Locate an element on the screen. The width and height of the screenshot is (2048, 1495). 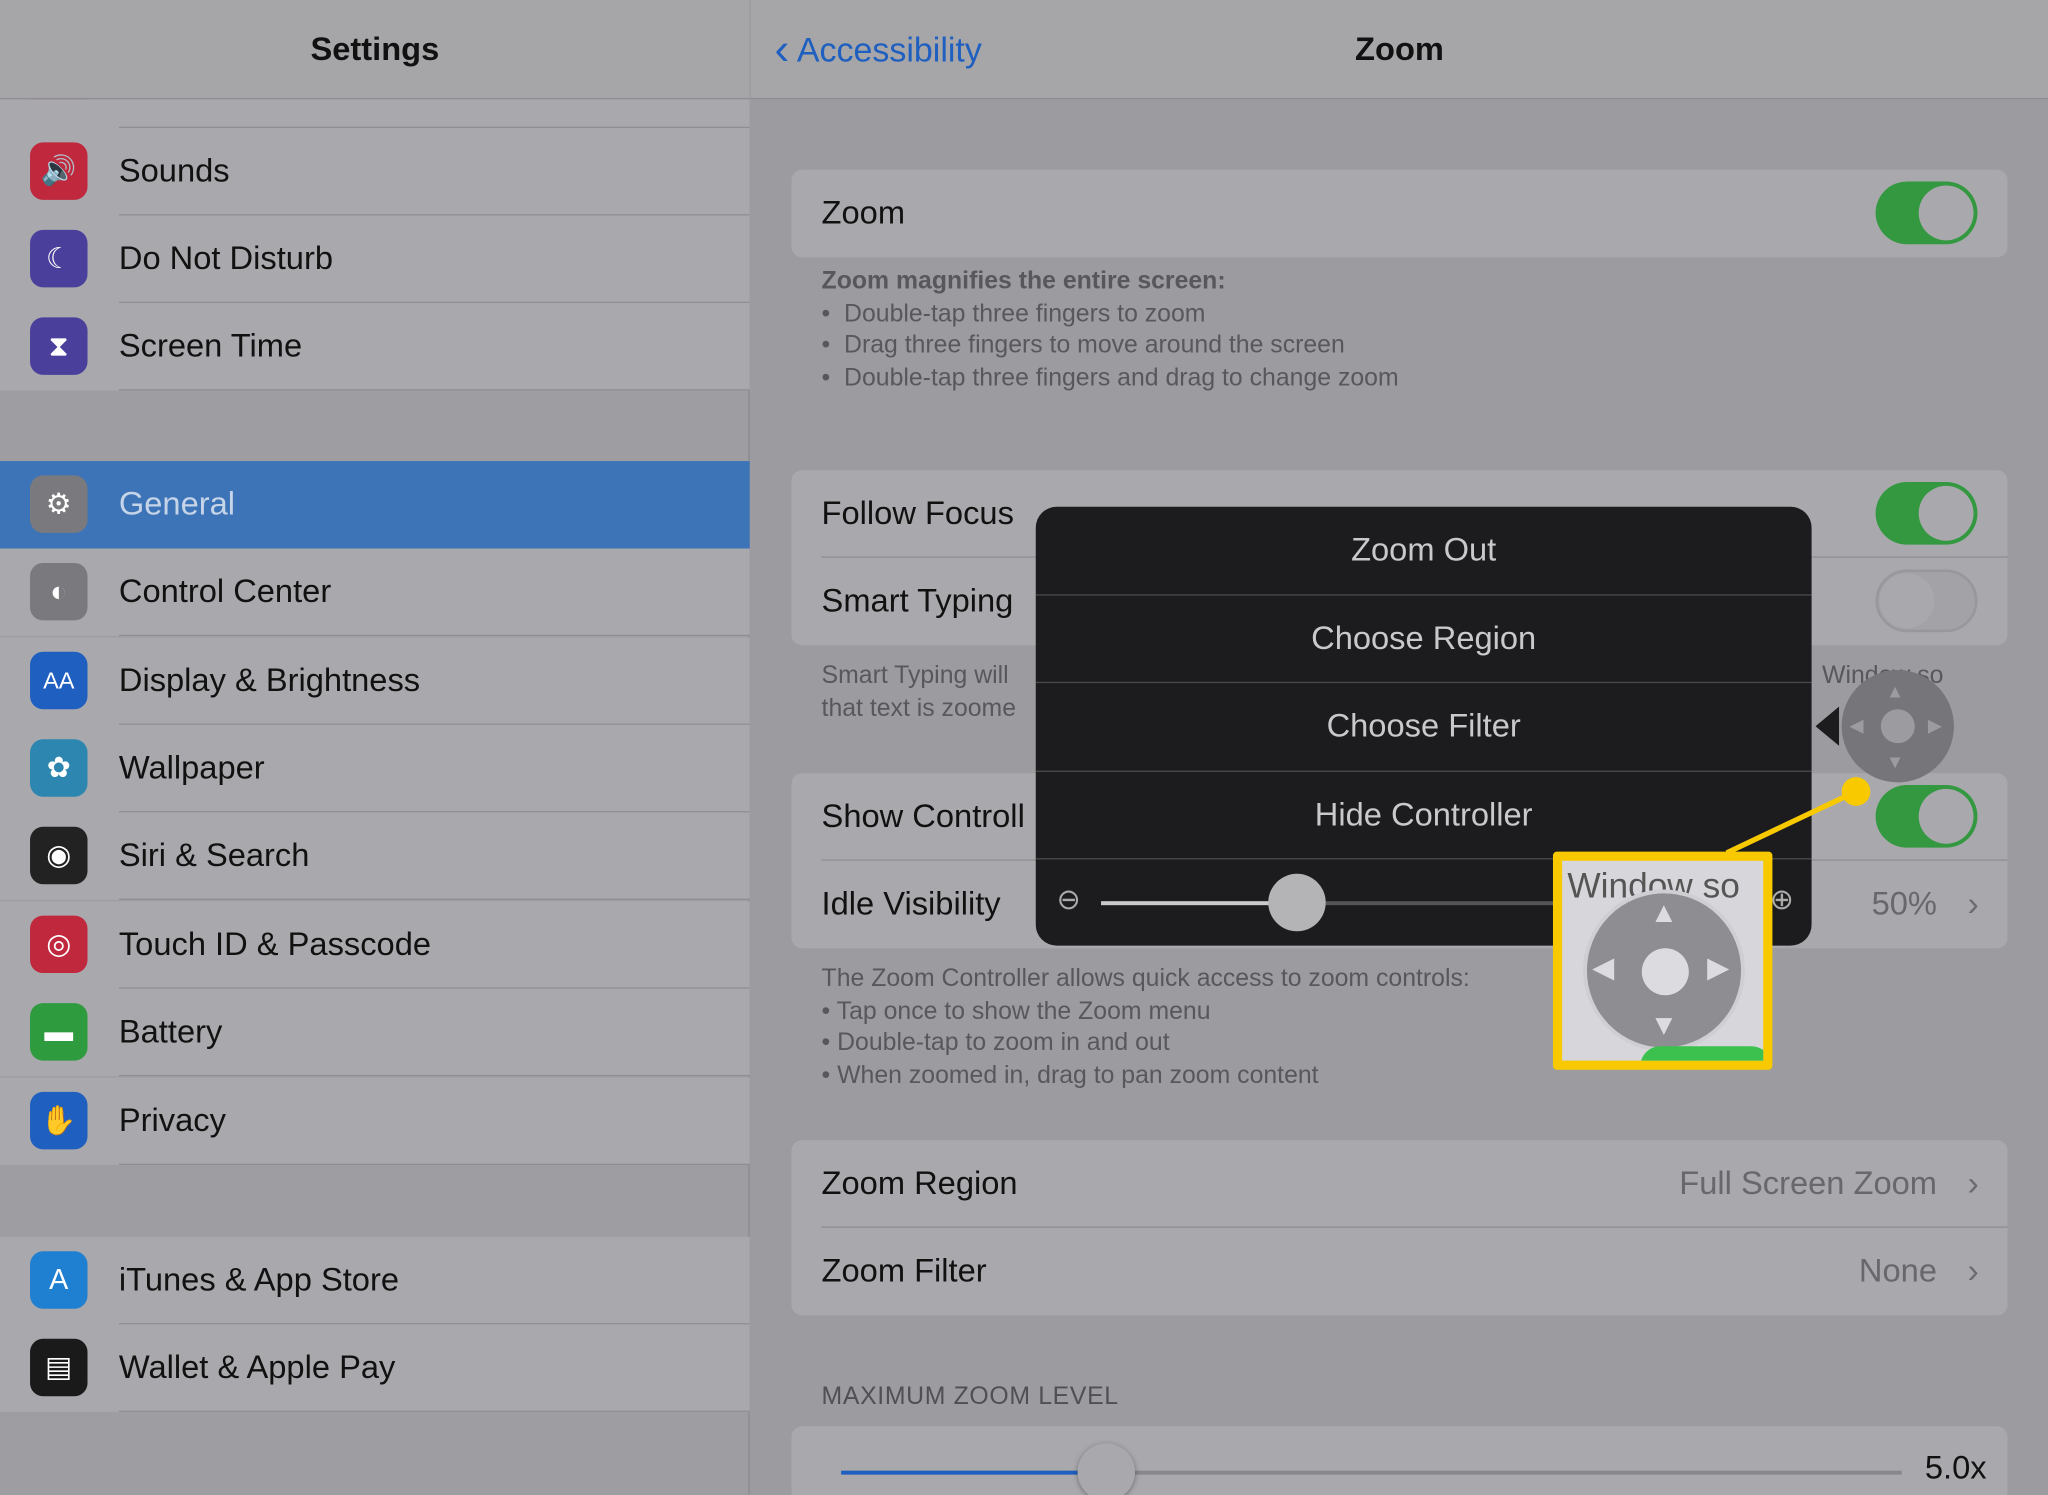
callout-magnified-controller: Window so ▲ ▼ ◀ ▶ is located at coordinates (1662, 960).